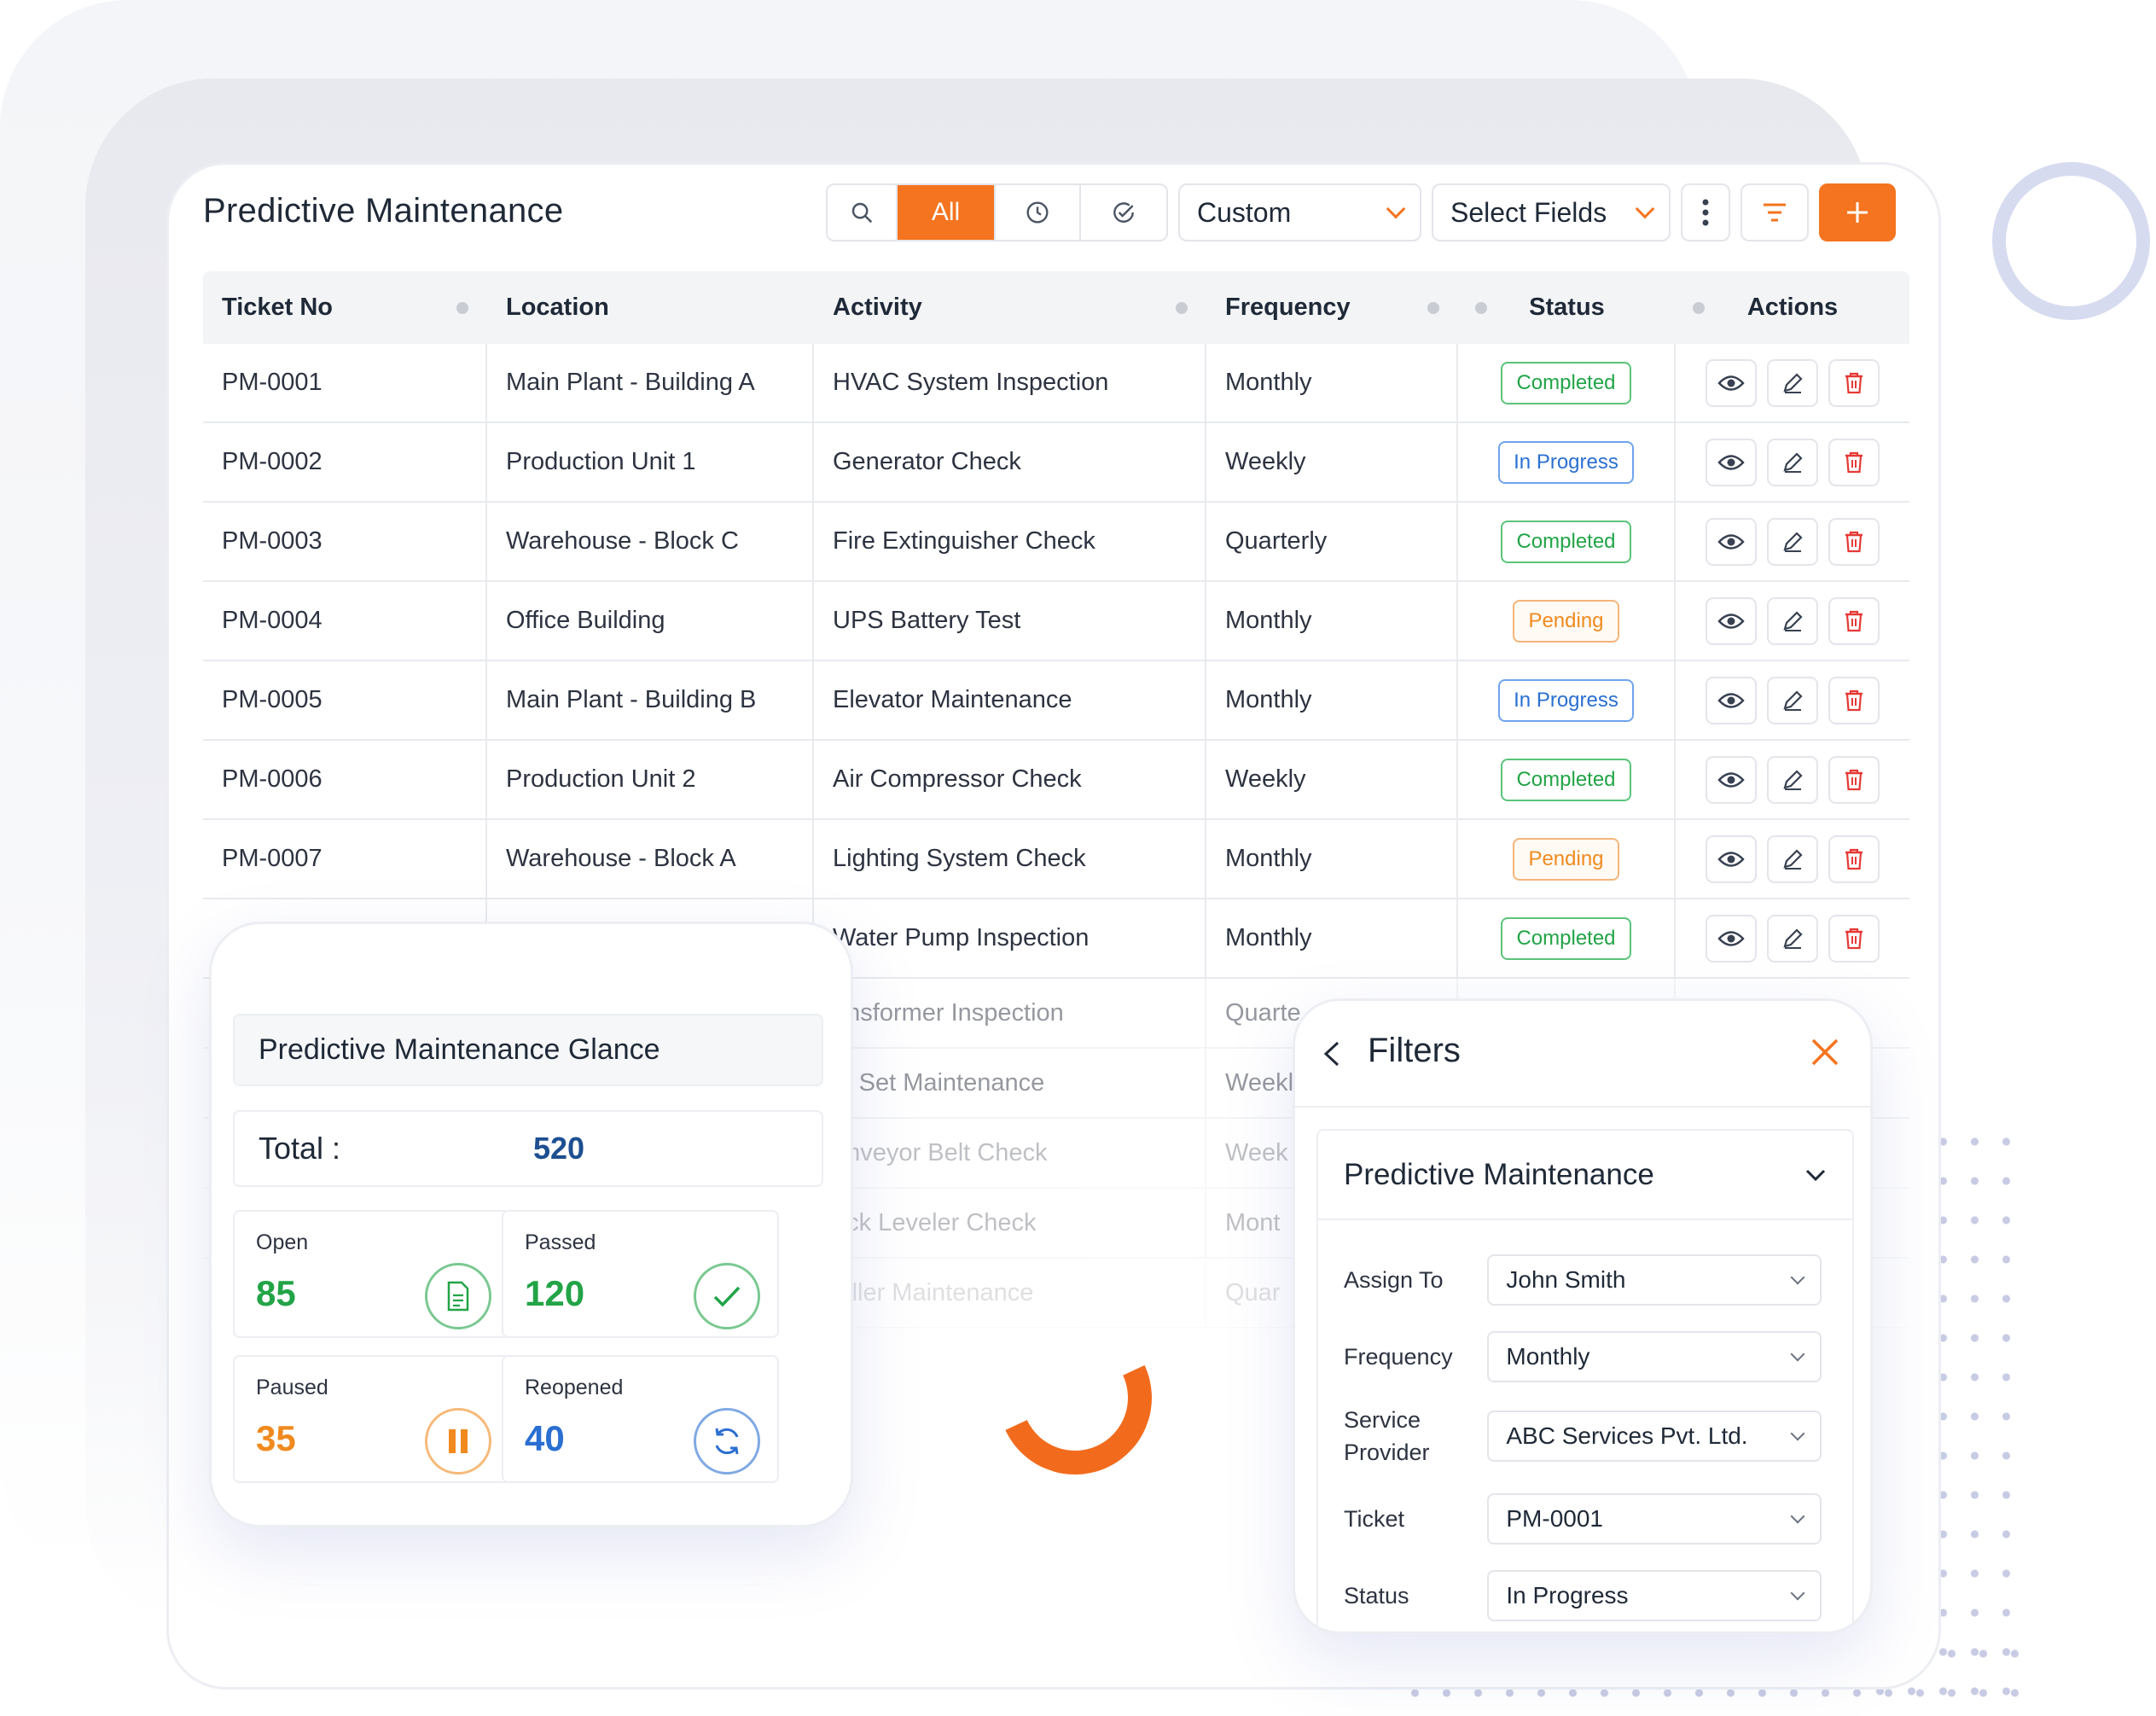 The width and height of the screenshot is (2156, 1716). What do you see at coordinates (1654, 1518) in the screenshot?
I see `filter-select: PM-0001` at bounding box center [1654, 1518].